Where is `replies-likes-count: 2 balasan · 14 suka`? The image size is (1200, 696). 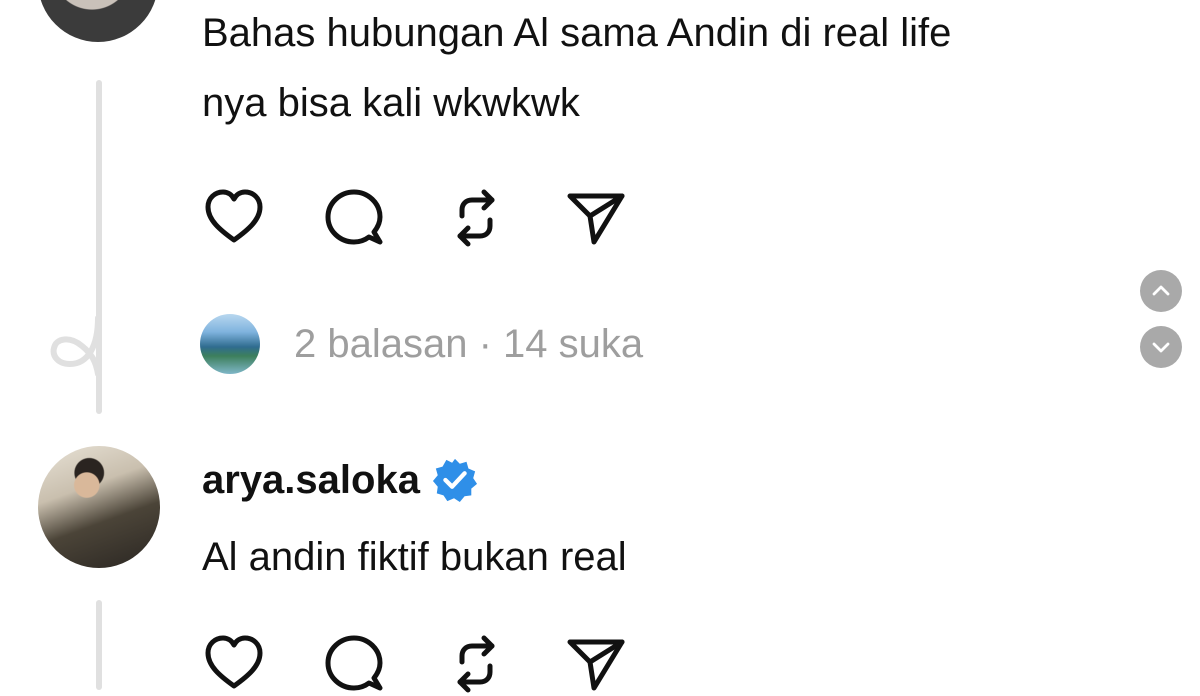 replies-likes-count: 2 balasan · 14 suka is located at coordinates (468, 344).